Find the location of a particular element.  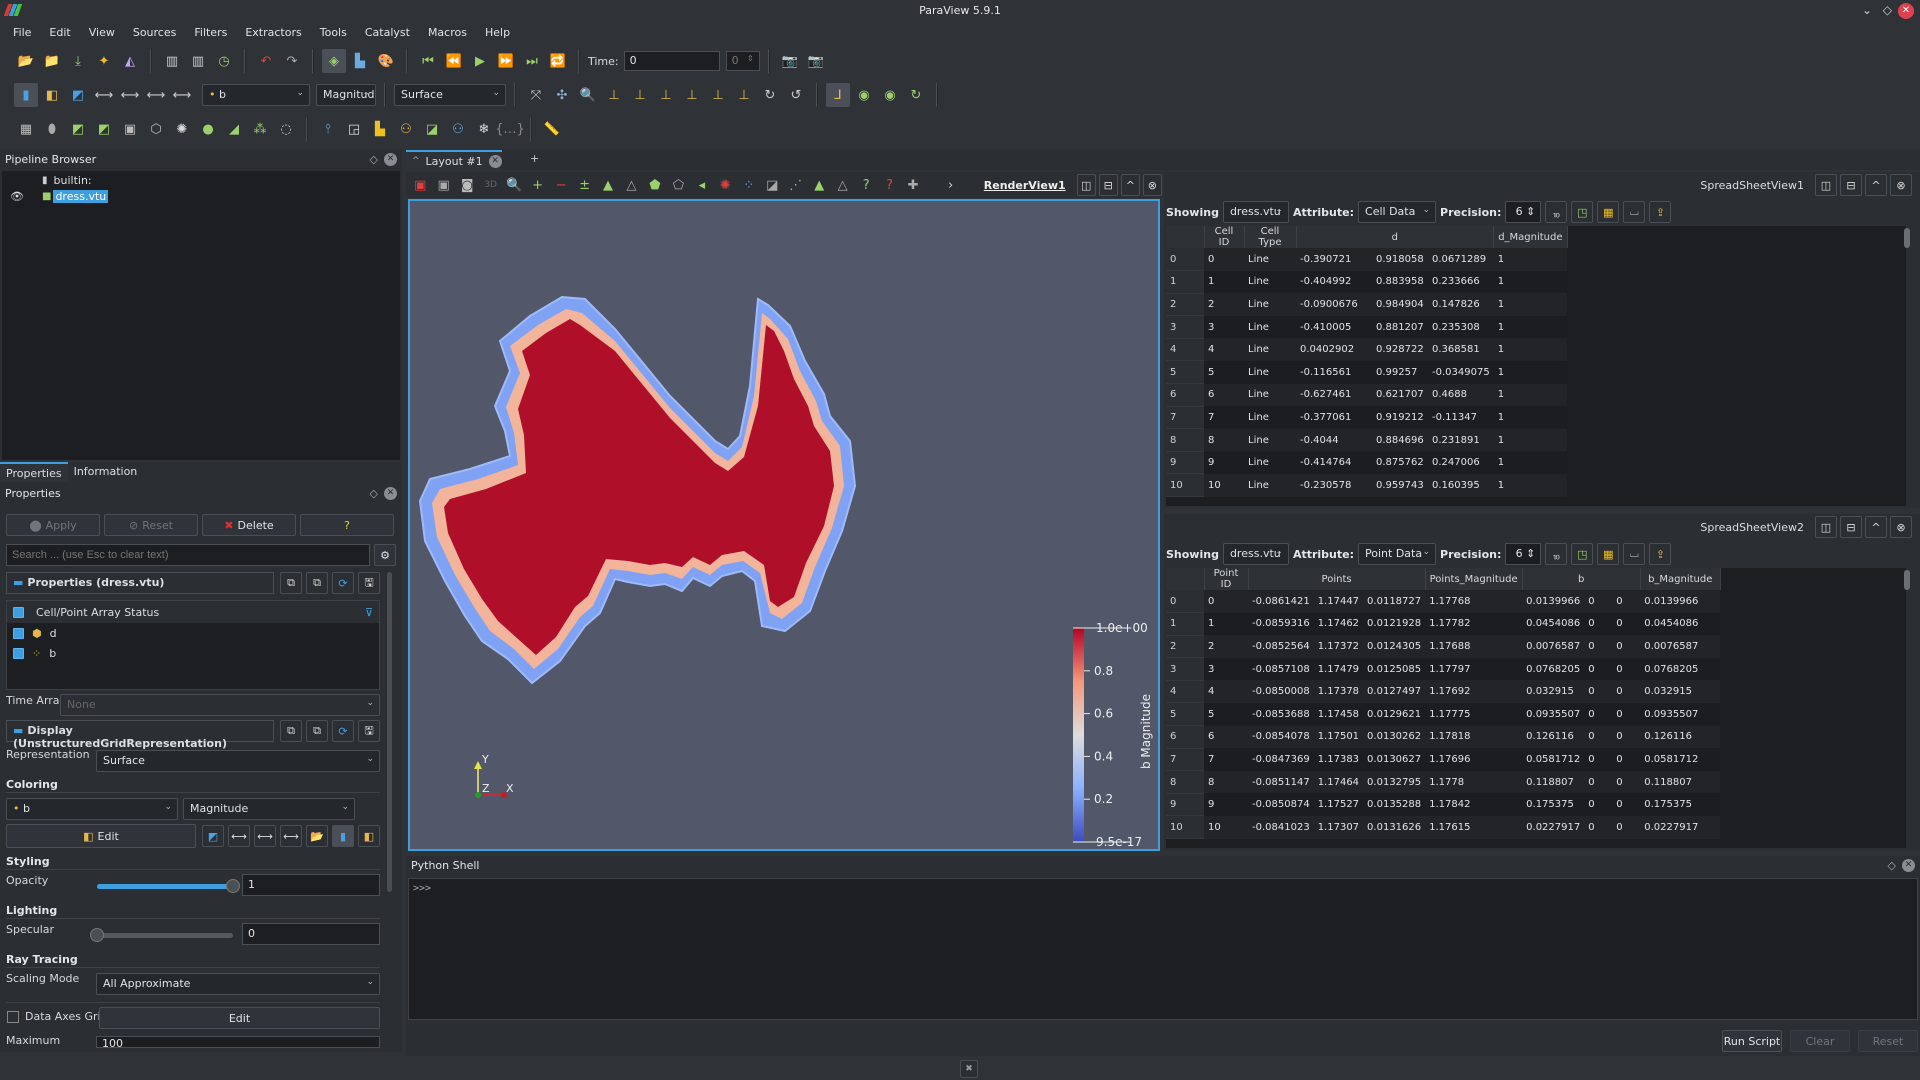

table-cell: 0.233666 is located at coordinates (1461, 282).